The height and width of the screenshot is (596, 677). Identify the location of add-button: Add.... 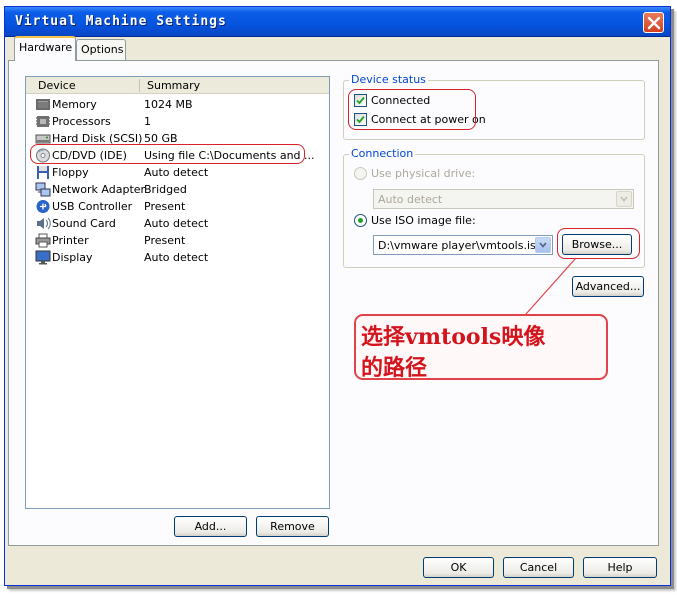
(210, 526).